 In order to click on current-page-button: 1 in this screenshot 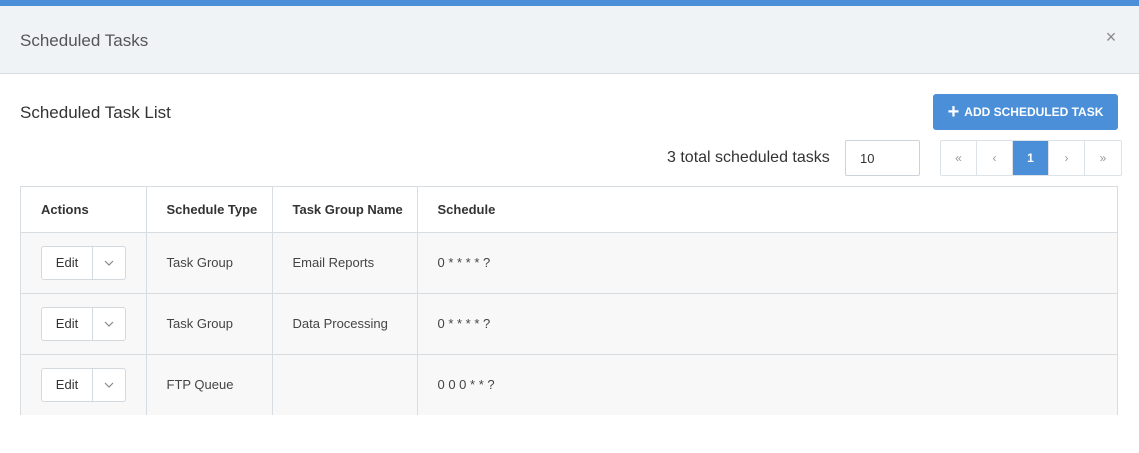, I will do `click(1031, 158)`.